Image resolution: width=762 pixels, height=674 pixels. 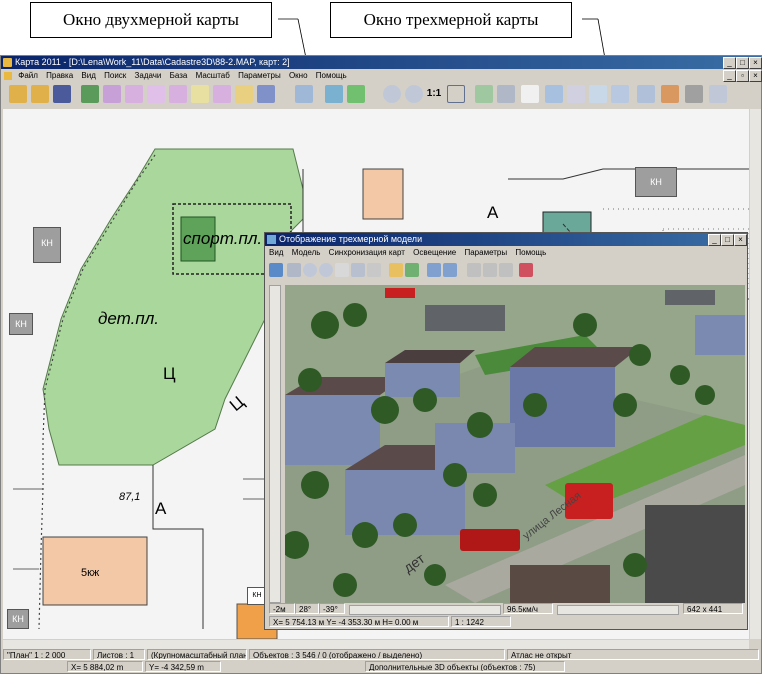 What do you see at coordinates (396, 270) in the screenshot?
I see `light-3d-icon` at bounding box center [396, 270].